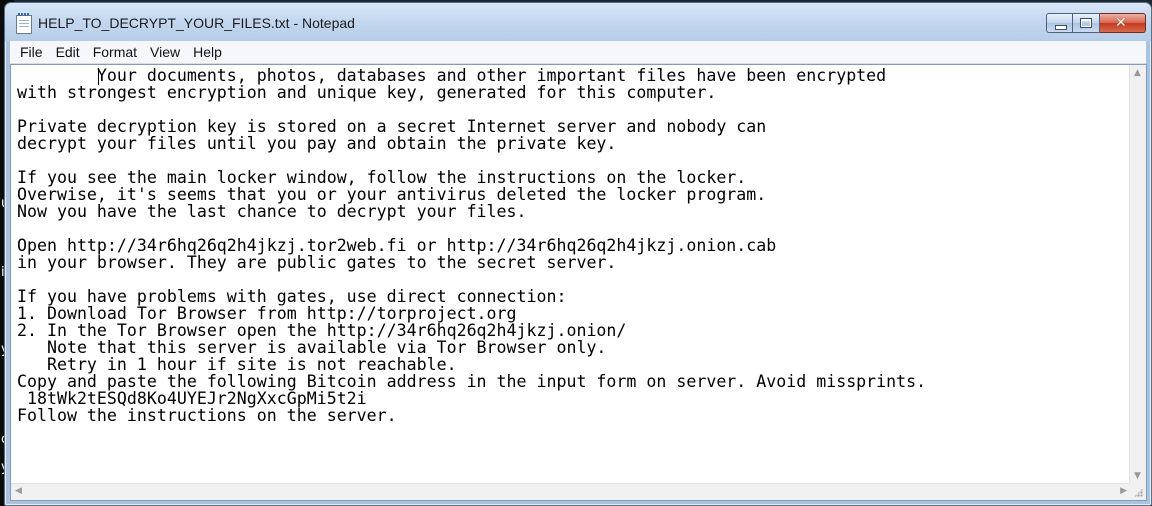 The width and height of the screenshot is (1152, 506). I want to click on menu-bar: File Edit Format View Help, so click(578, 52).